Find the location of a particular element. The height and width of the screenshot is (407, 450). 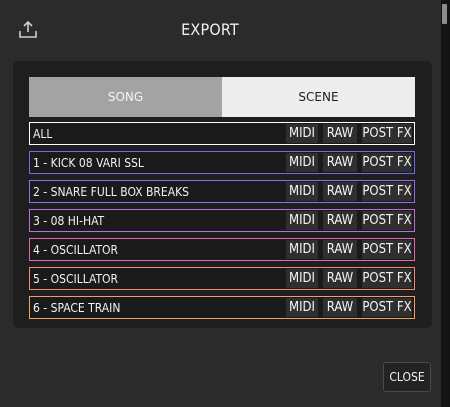

track-name: 3 - 08 HI-HAT is located at coordinates (69, 220).